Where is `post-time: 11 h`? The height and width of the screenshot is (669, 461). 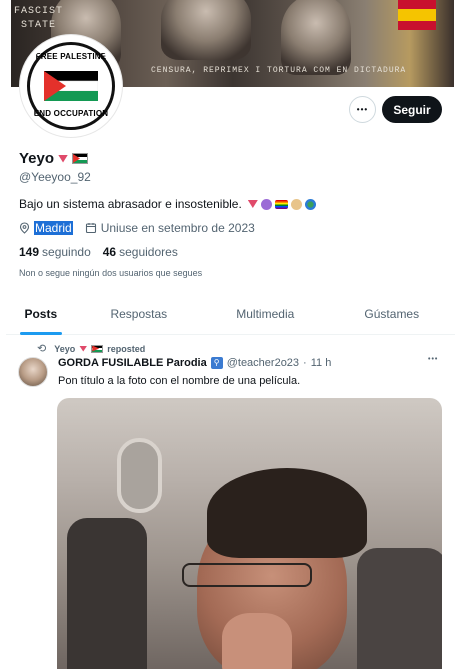
post-time: 11 h is located at coordinates (321, 363).